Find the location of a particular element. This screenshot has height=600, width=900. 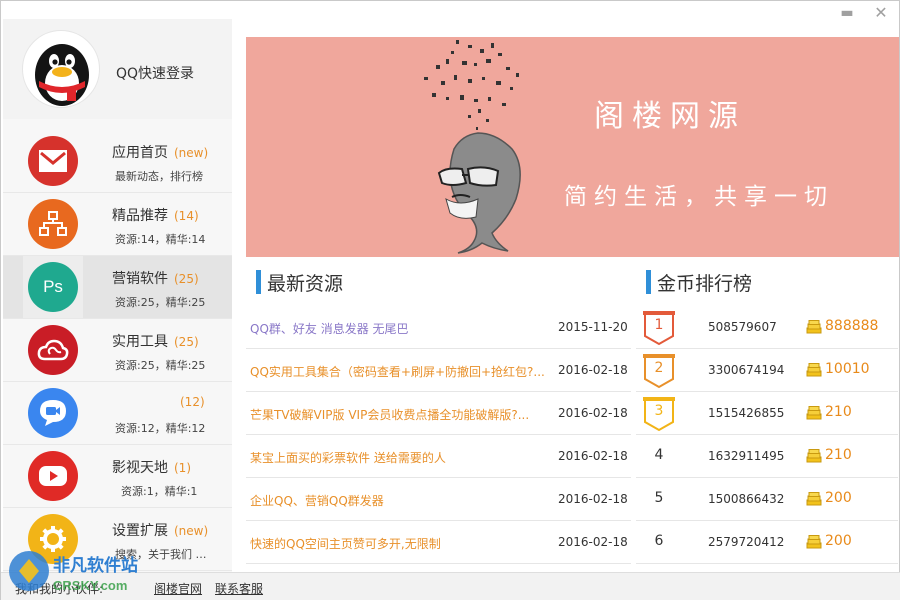

video-camera-icon is located at coordinates (53, 413).